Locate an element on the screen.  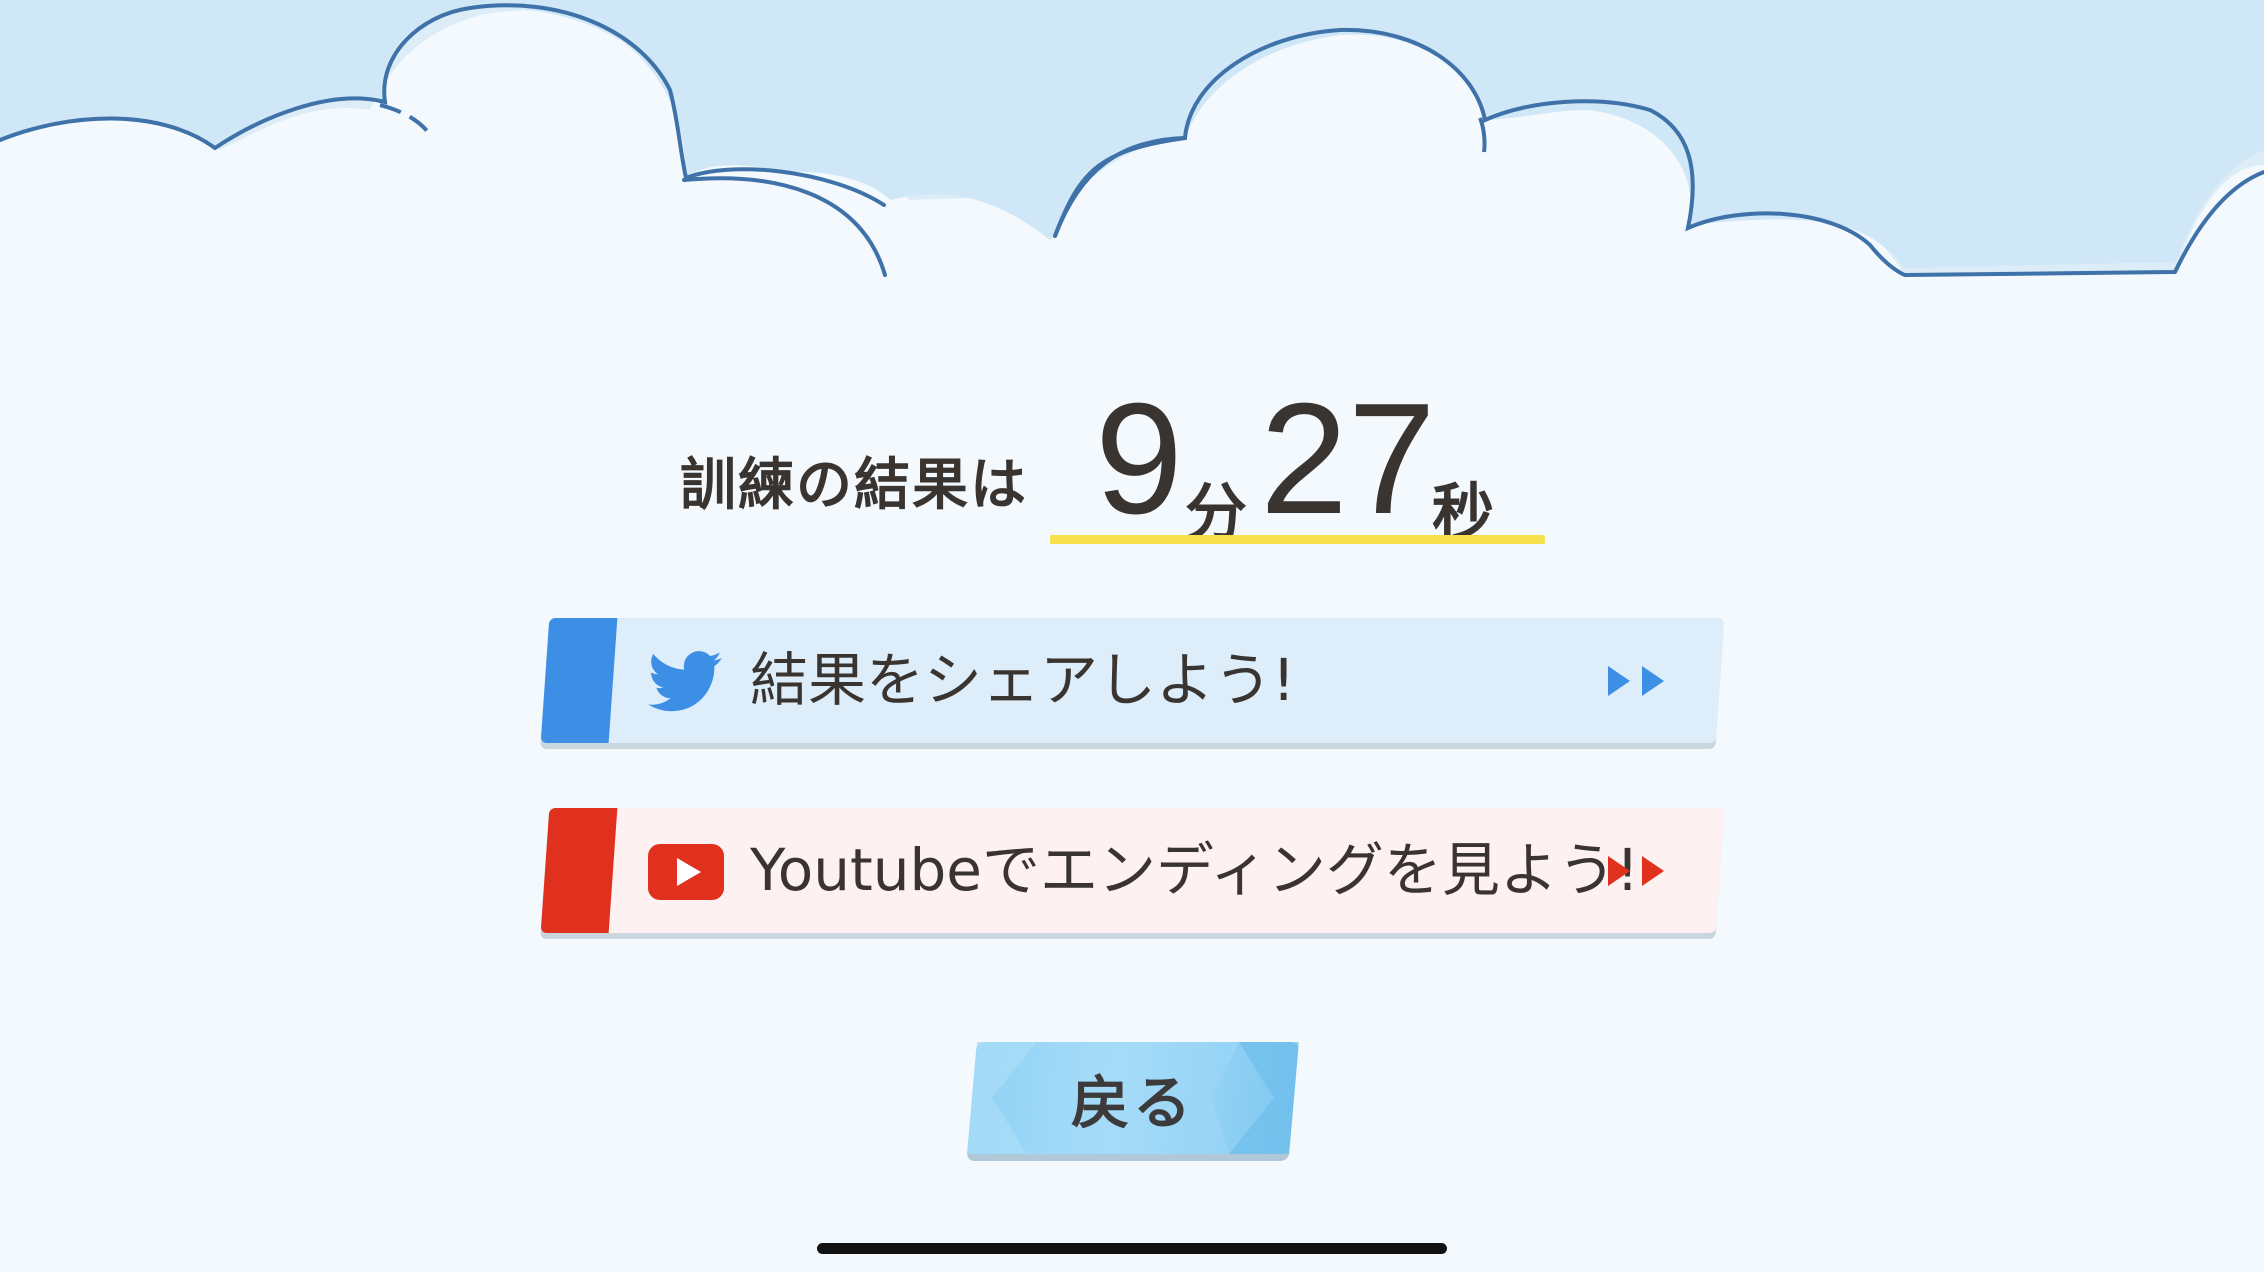
youtube-play-icon is located at coordinates (686, 872).